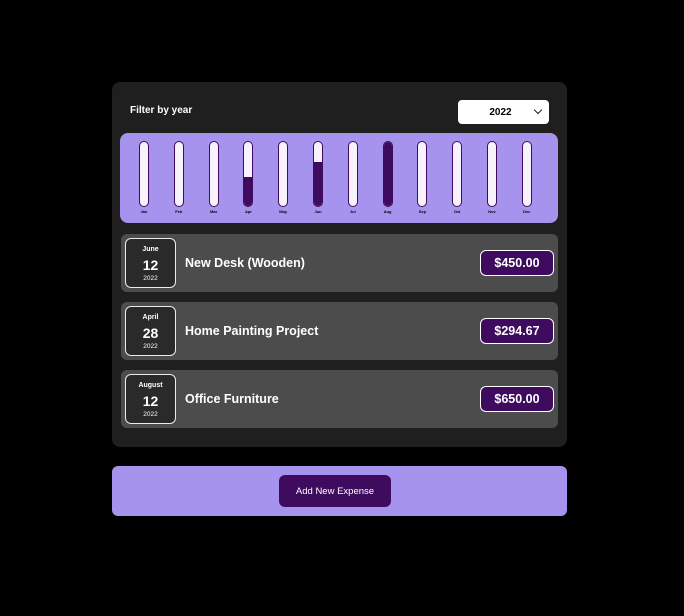 Image resolution: width=684 pixels, height=616 pixels. I want to click on expense-title: New Desk (Wooden), so click(245, 263).